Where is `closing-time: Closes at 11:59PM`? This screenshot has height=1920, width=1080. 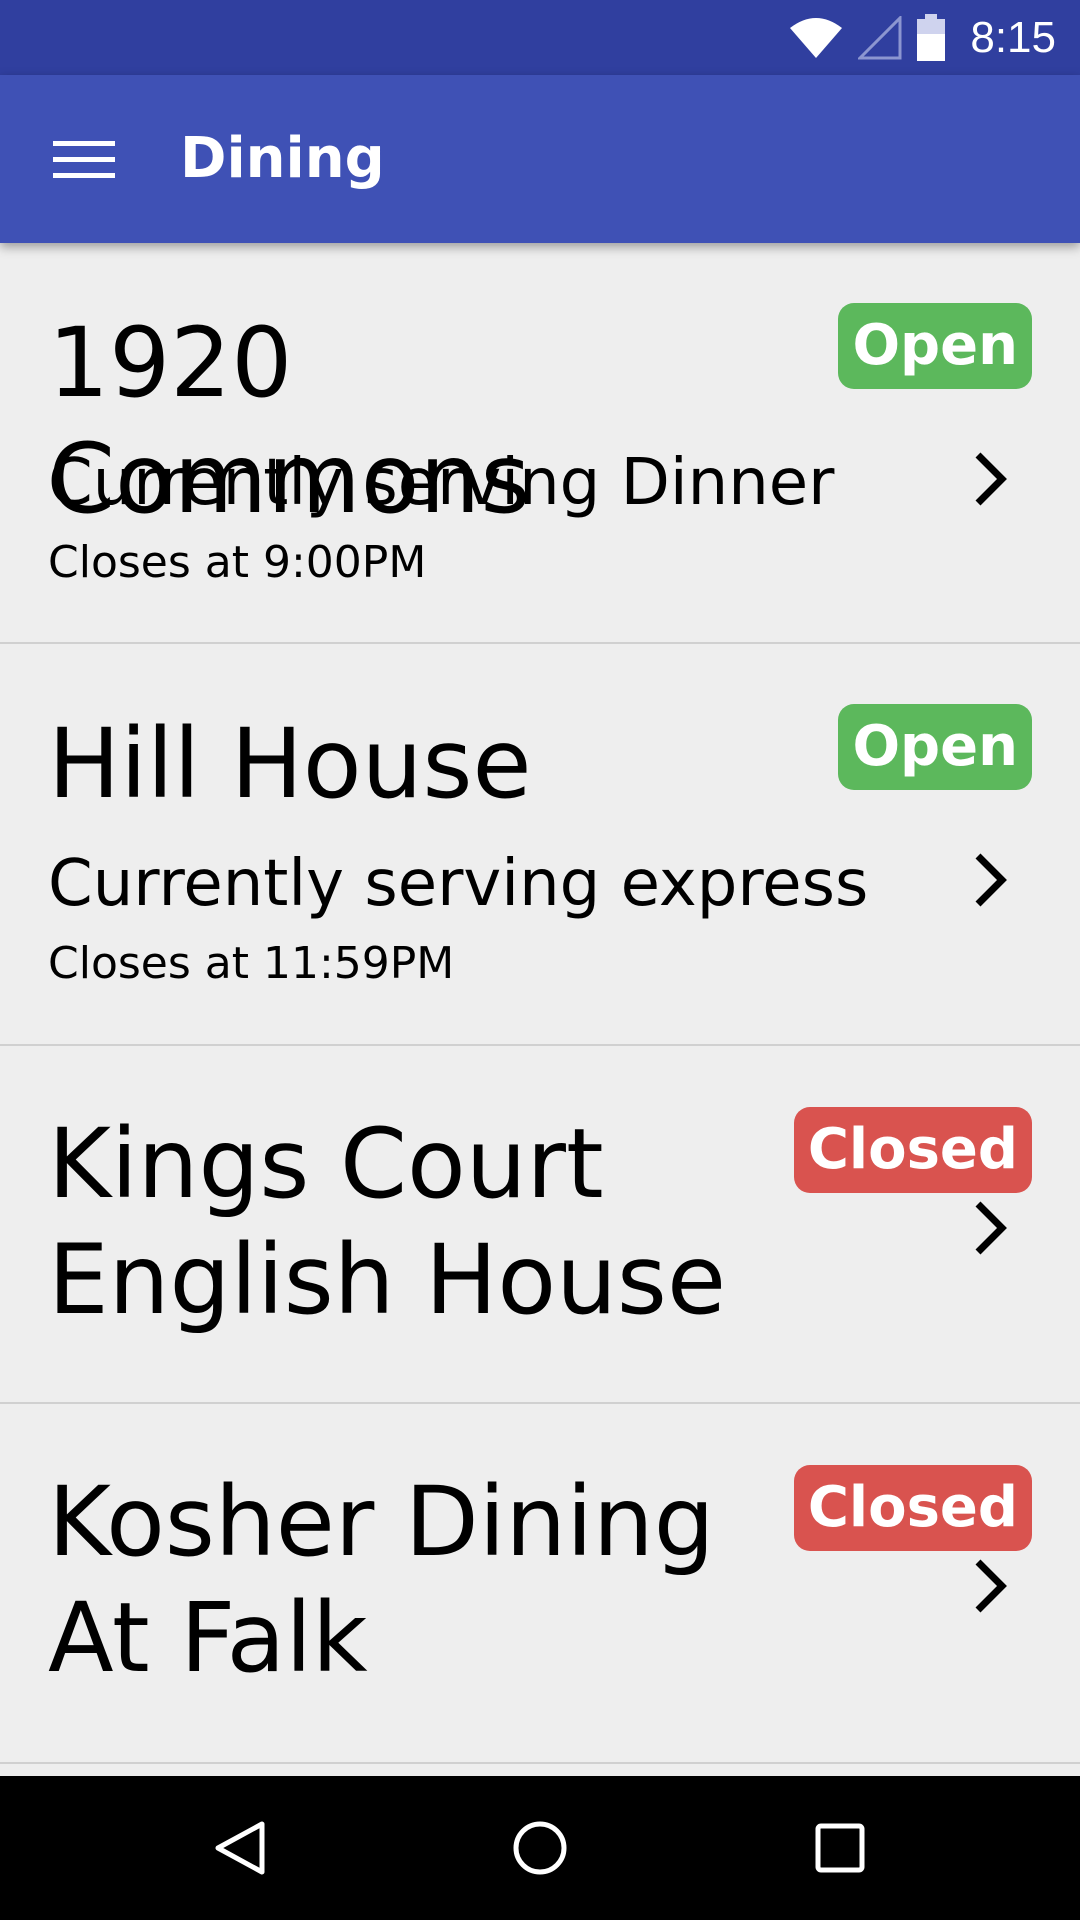 closing-time: Closes at 11:59PM is located at coordinates (251, 963).